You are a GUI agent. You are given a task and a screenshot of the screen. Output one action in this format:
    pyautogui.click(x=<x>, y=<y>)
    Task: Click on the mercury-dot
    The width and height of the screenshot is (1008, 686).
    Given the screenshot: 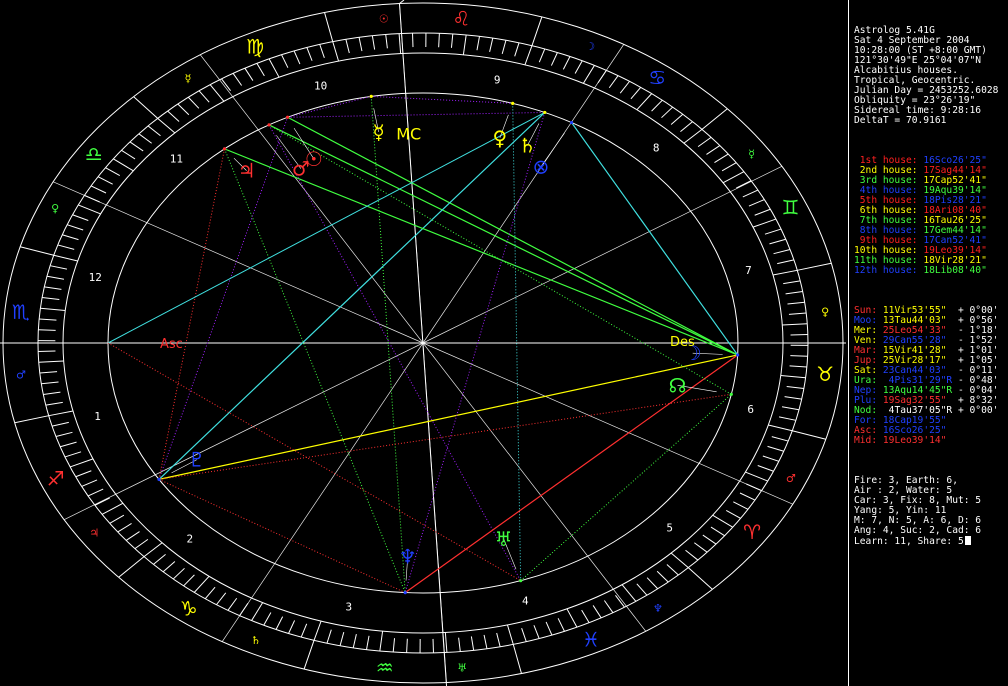 What is the action you would take?
    pyautogui.click(x=371, y=96)
    